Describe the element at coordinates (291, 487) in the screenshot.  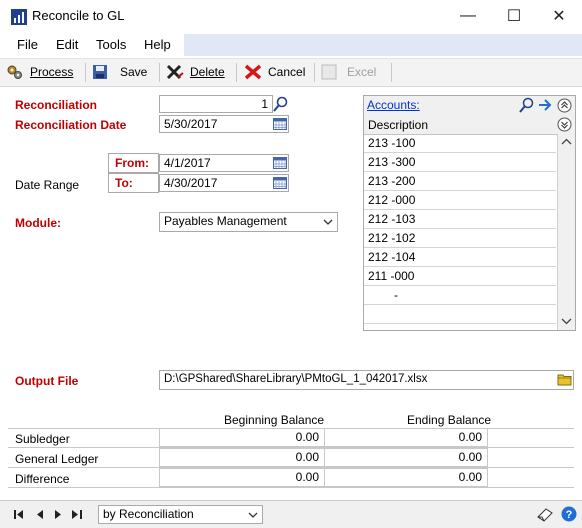
I see `balances-divider` at that location.